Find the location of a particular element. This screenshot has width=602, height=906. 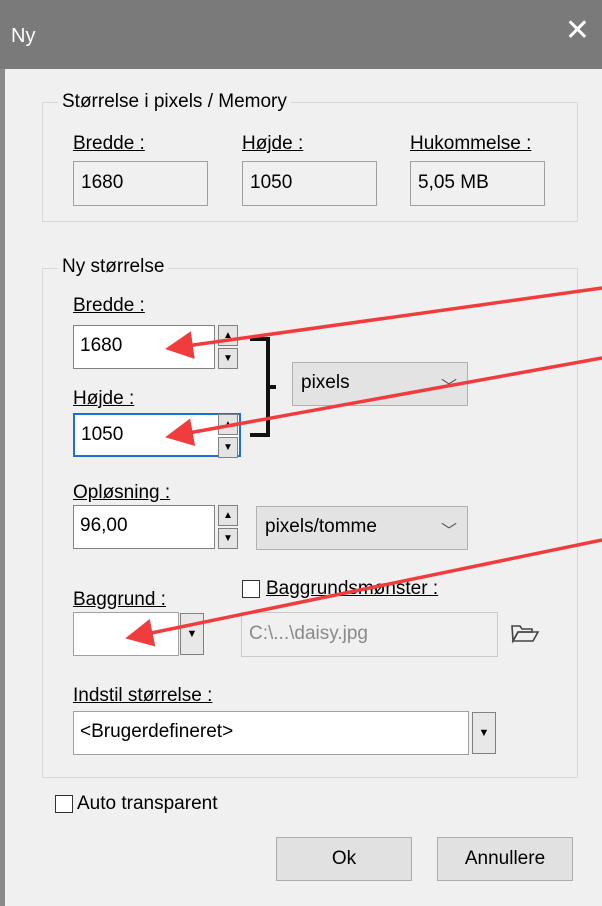

preset-dropdown: <Brugerdefineret> is located at coordinates (271, 733).